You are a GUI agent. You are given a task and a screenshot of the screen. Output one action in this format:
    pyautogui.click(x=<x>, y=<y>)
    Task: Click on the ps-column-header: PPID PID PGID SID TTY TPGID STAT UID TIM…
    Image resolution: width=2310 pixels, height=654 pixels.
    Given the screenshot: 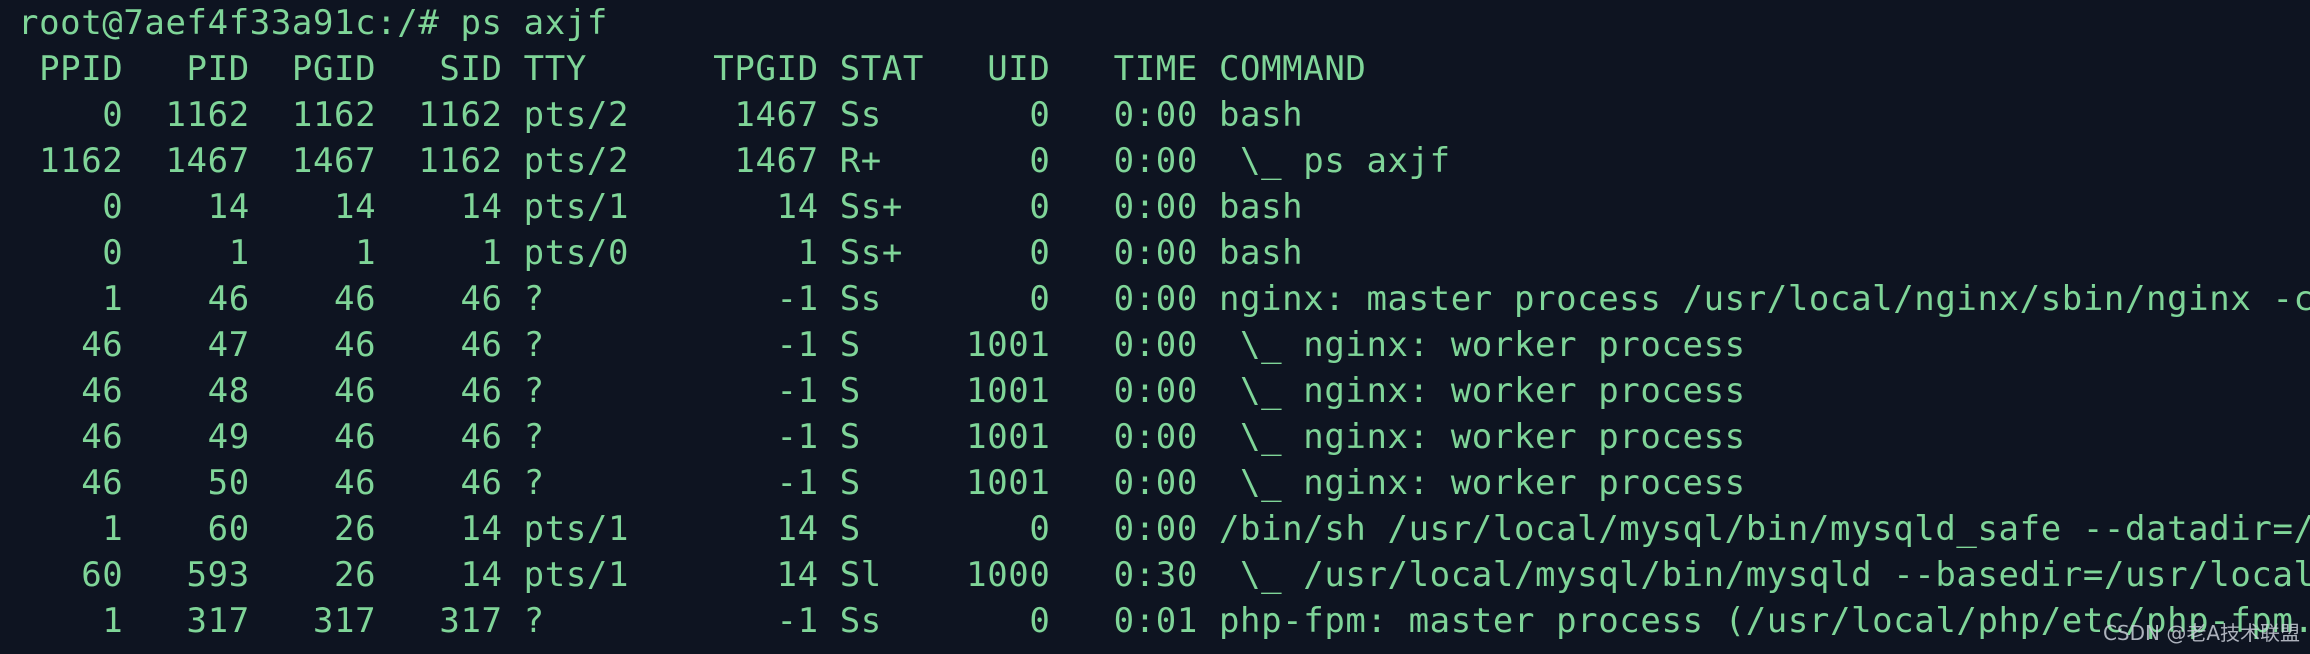 What is the action you would take?
    pyautogui.click(x=692, y=69)
    